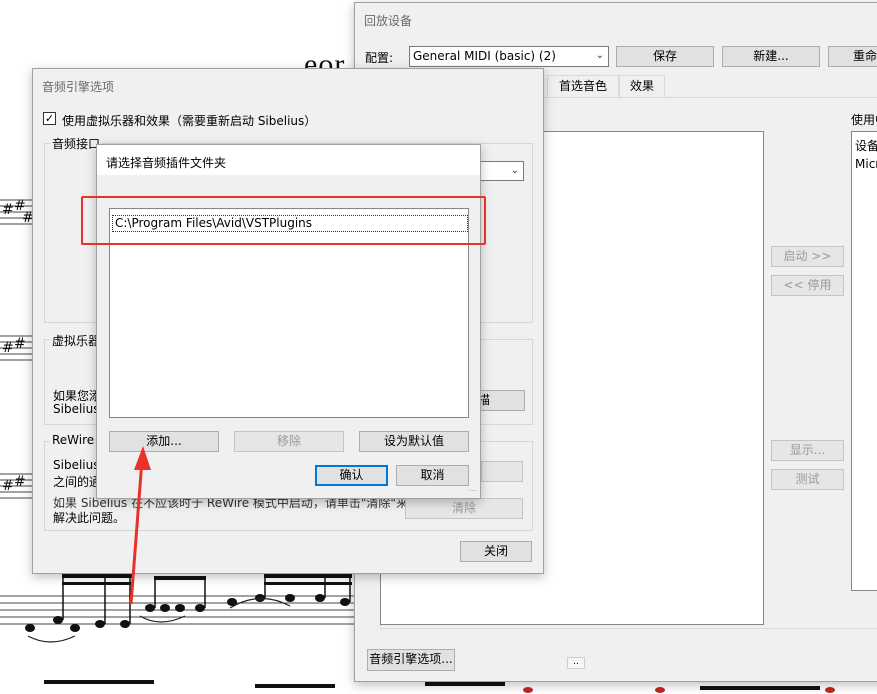 Image resolution: width=877 pixels, height=694 pixels. Describe the element at coordinates (432, 475) in the screenshot. I see `cancel-button: 取消` at that location.